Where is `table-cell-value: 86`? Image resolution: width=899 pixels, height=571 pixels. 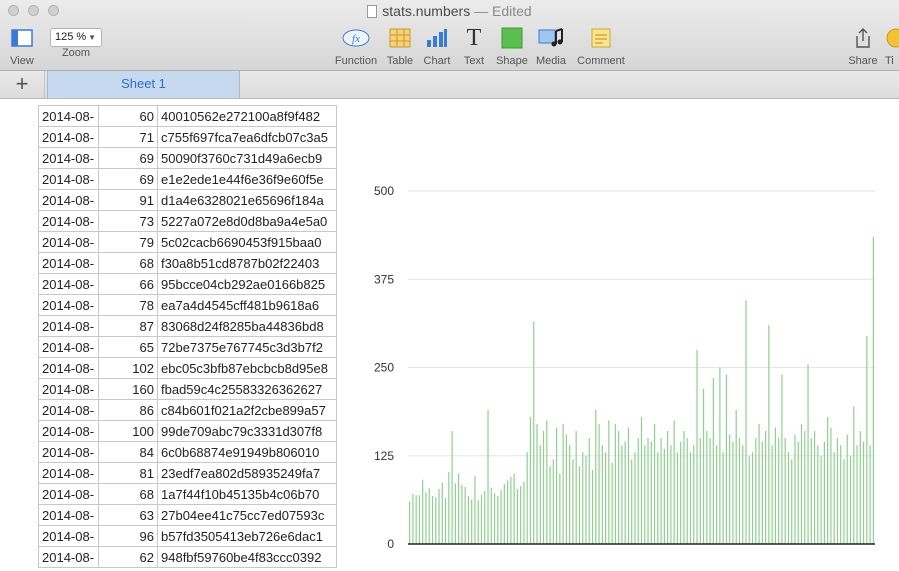
table-cell-value: 86 is located at coordinates (128, 410).